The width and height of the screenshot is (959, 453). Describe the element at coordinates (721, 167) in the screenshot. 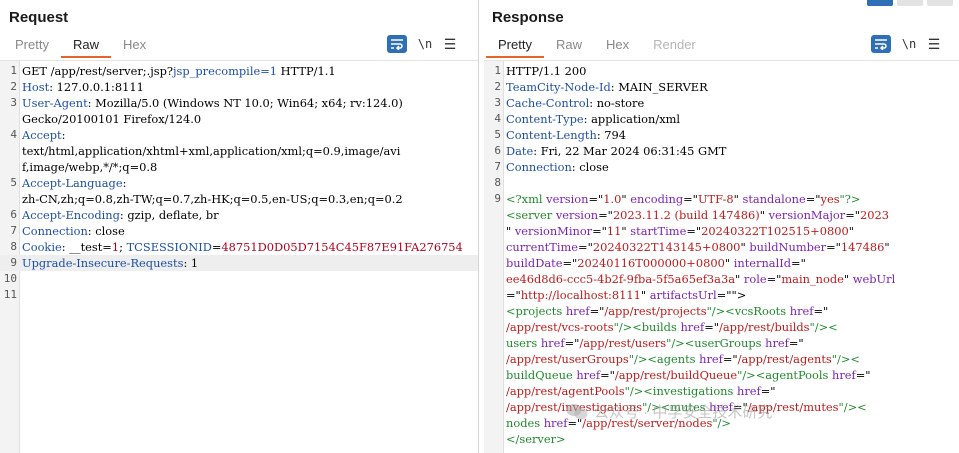

I see `response-code-line: 7 Connection: close` at that location.